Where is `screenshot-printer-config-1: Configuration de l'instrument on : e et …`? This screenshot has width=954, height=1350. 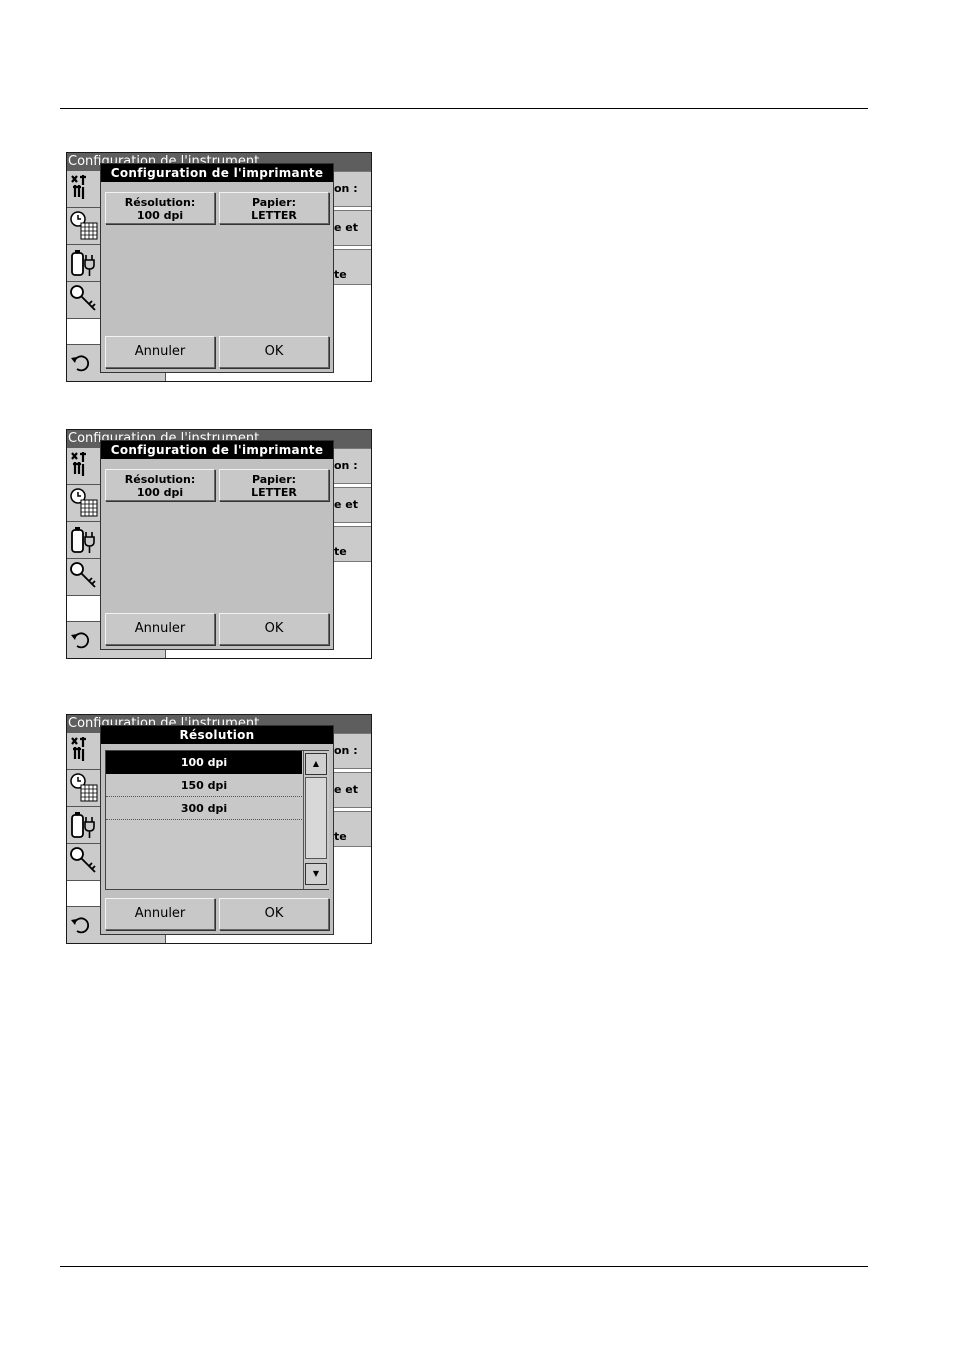 screenshot-printer-config-1: Configuration de l'instrument on : e et … is located at coordinates (219, 267).